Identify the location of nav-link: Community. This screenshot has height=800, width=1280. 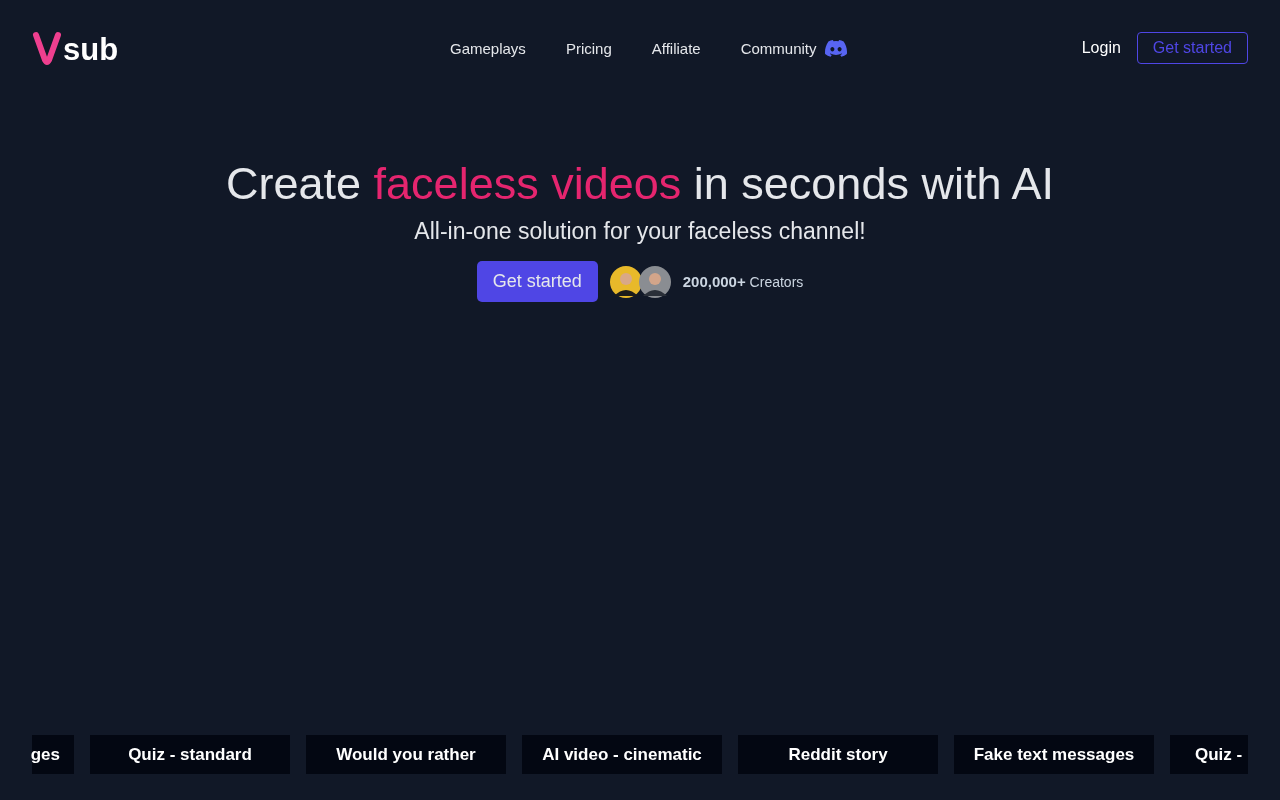
(778, 48).